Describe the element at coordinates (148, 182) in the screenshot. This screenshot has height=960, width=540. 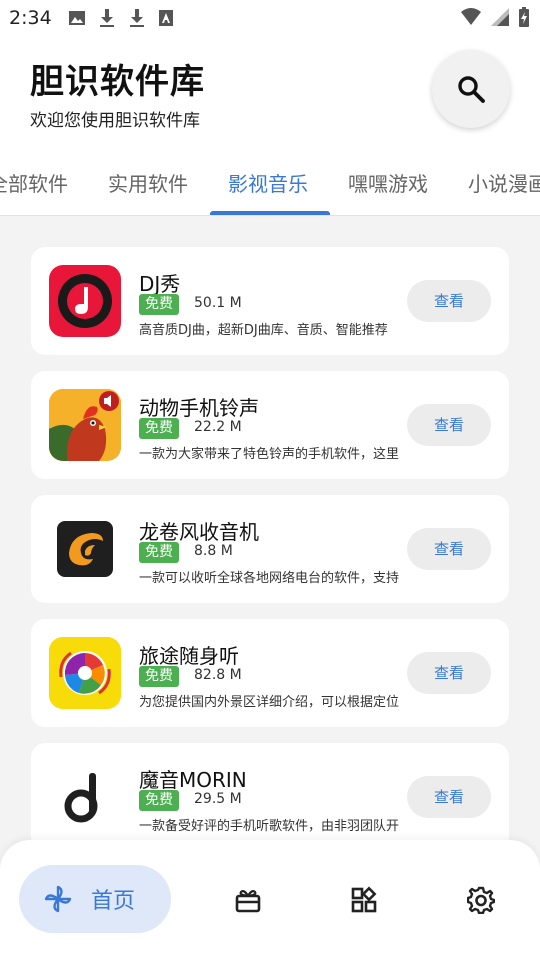
I see `tab-utility-software: 实用软件` at that location.